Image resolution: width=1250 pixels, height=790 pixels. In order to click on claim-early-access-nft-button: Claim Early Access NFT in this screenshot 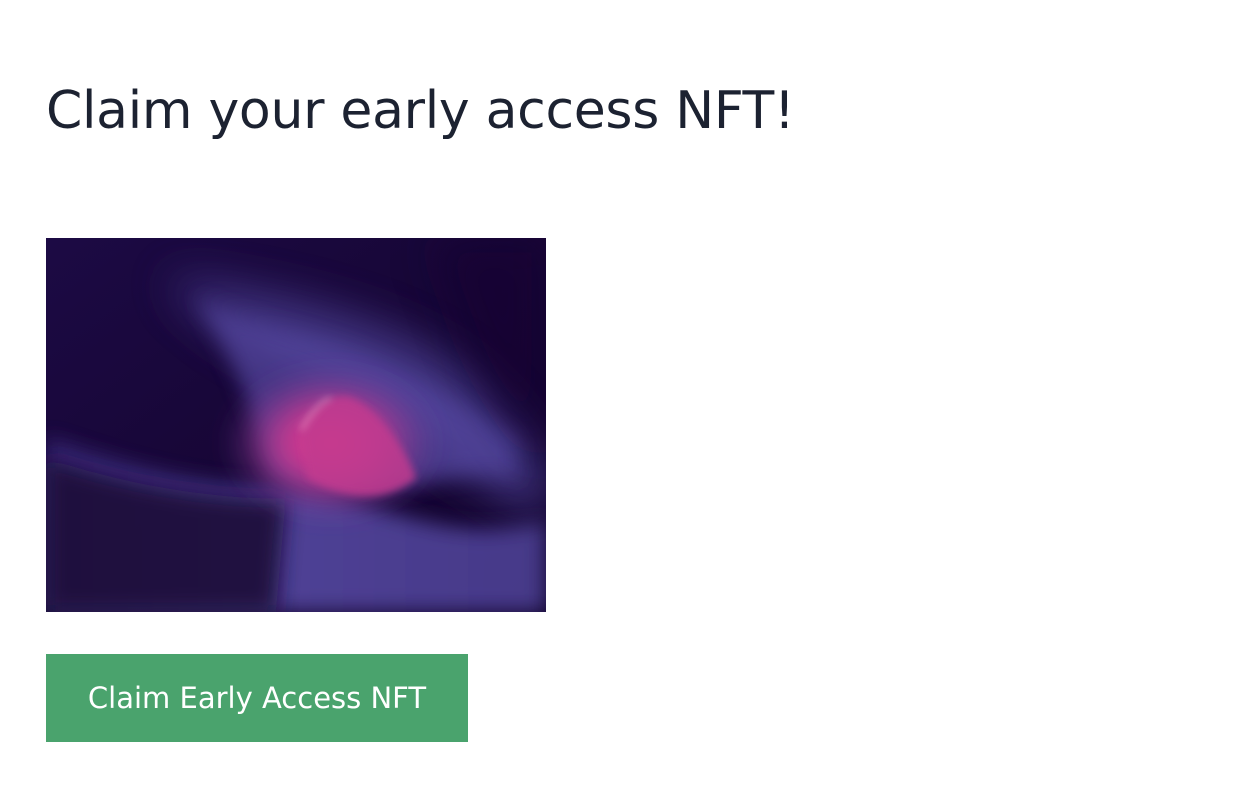, I will do `click(257, 698)`.